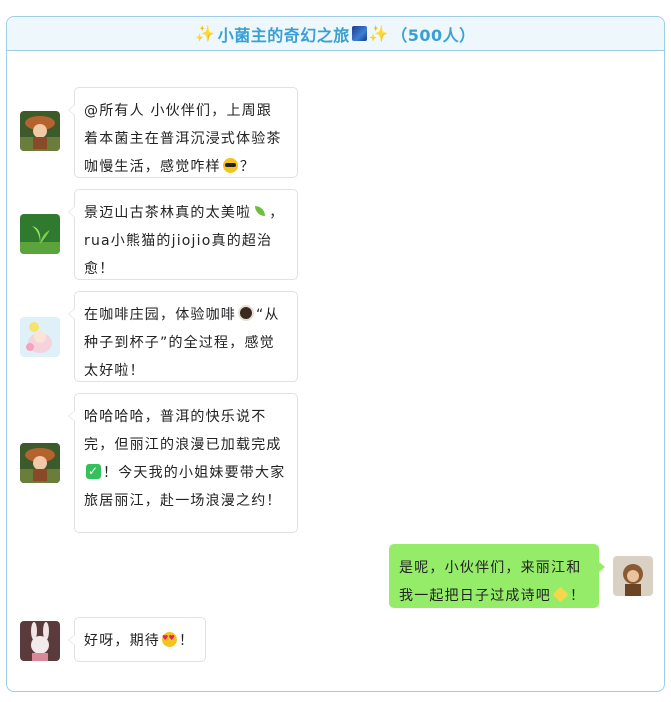 Image resolution: width=671 pixels, height=702 pixels. I want to click on my-message-bubble: 是呢，小伙伴们，来丽江和我一起把日子过成诗吧！, so click(497, 576).